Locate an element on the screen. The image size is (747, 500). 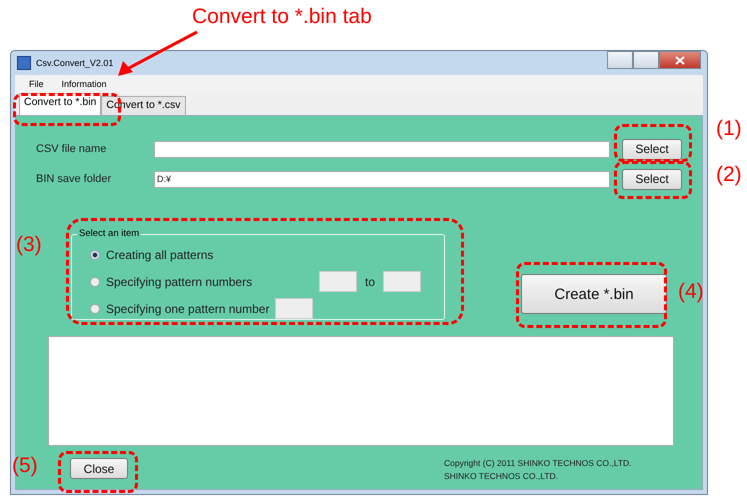
copyright-text: SHINKO TECHNOS CO.,LTD. is located at coordinates (501, 476).